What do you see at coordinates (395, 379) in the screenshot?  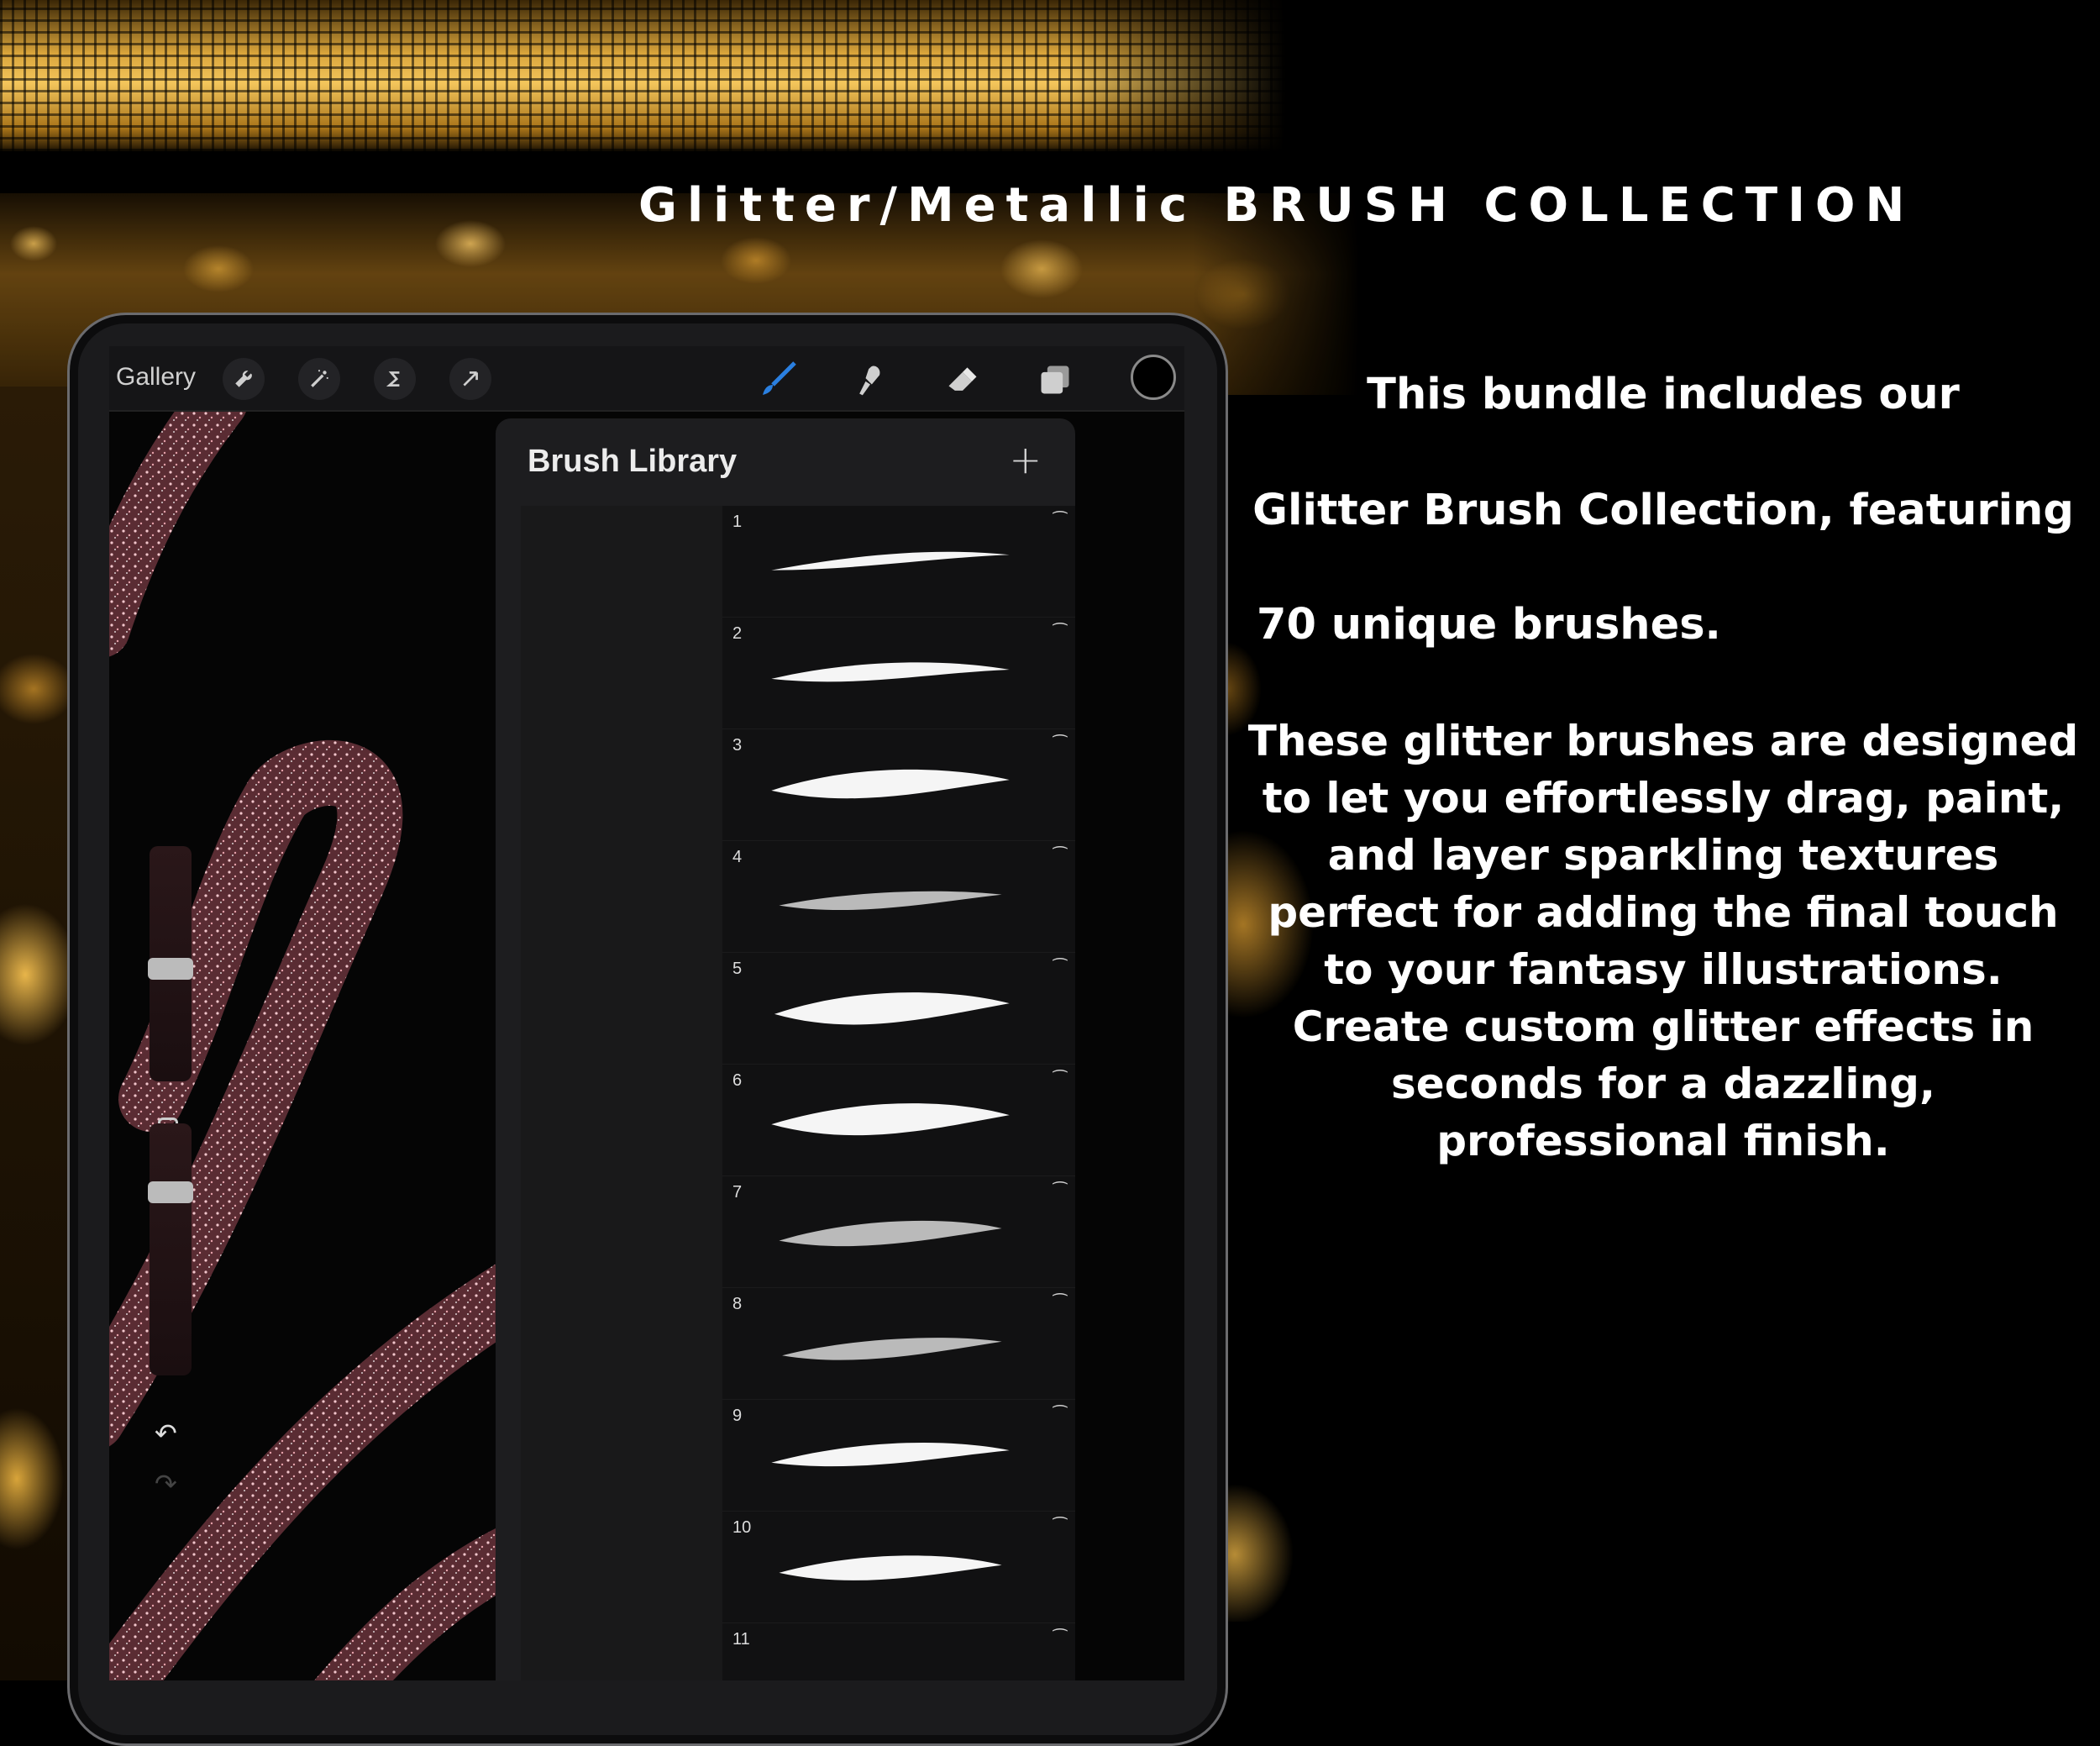 I see `selection-s-icon` at bounding box center [395, 379].